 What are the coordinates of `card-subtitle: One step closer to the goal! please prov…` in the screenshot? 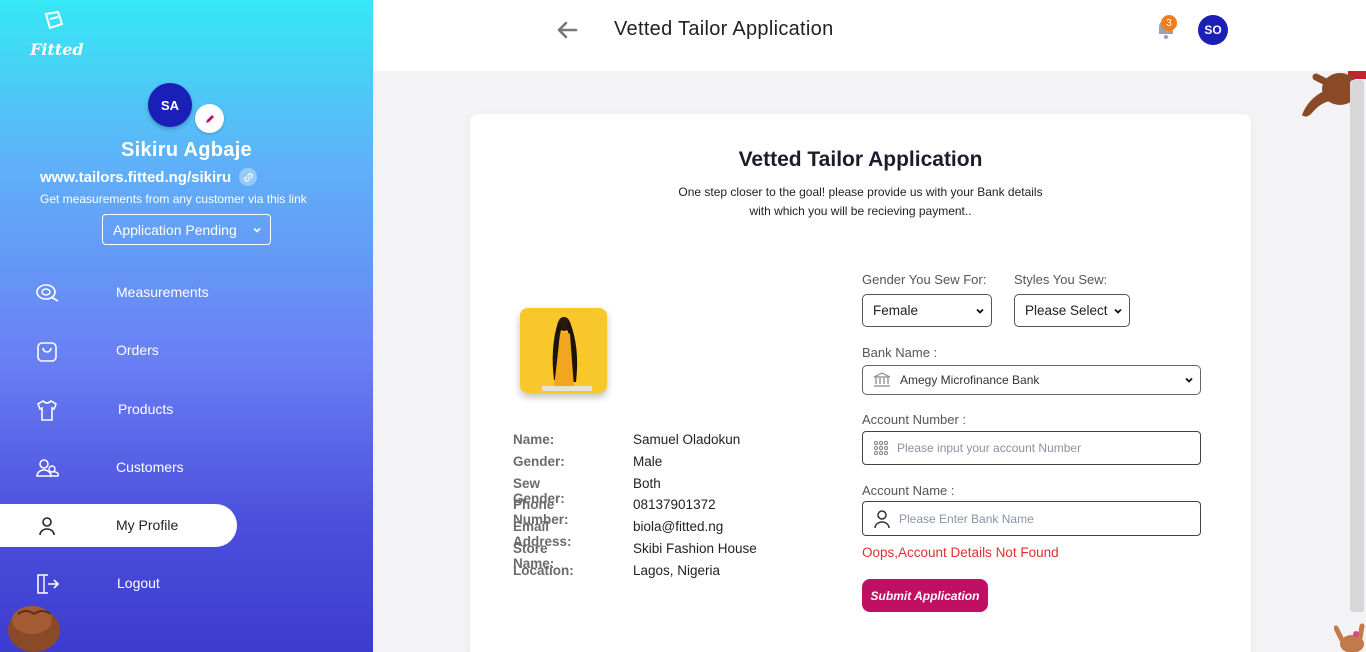 It's located at (860, 202).